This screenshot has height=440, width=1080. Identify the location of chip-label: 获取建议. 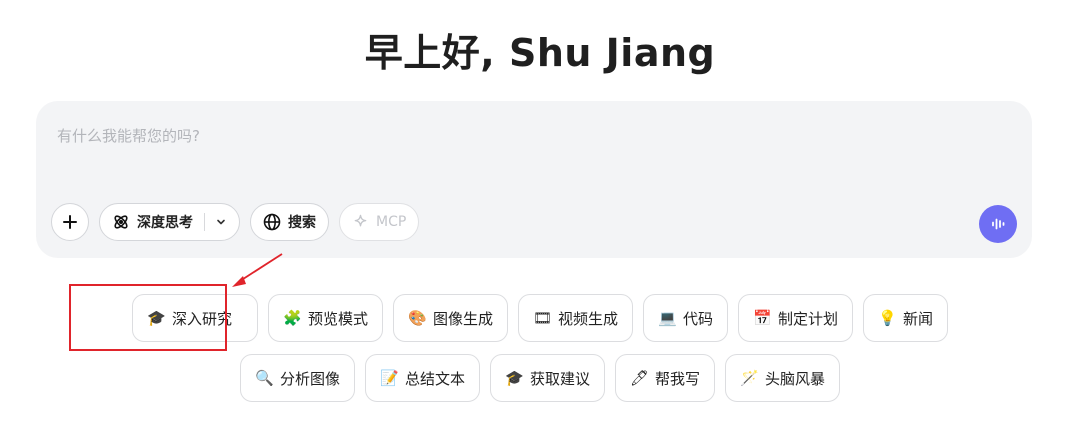
(559, 378).